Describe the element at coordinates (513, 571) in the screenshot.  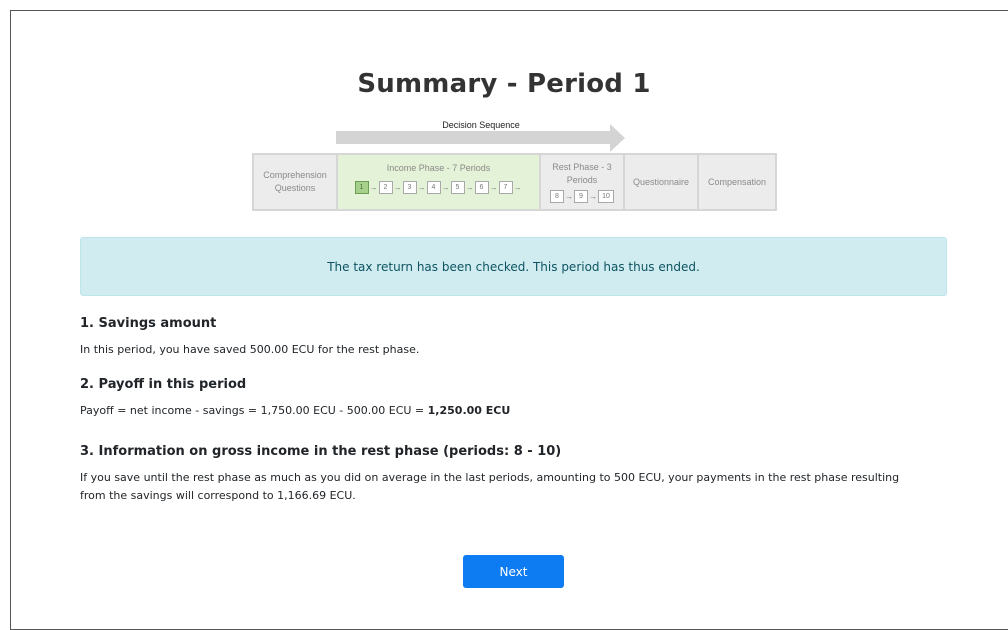
I see `next-button: Next` at that location.